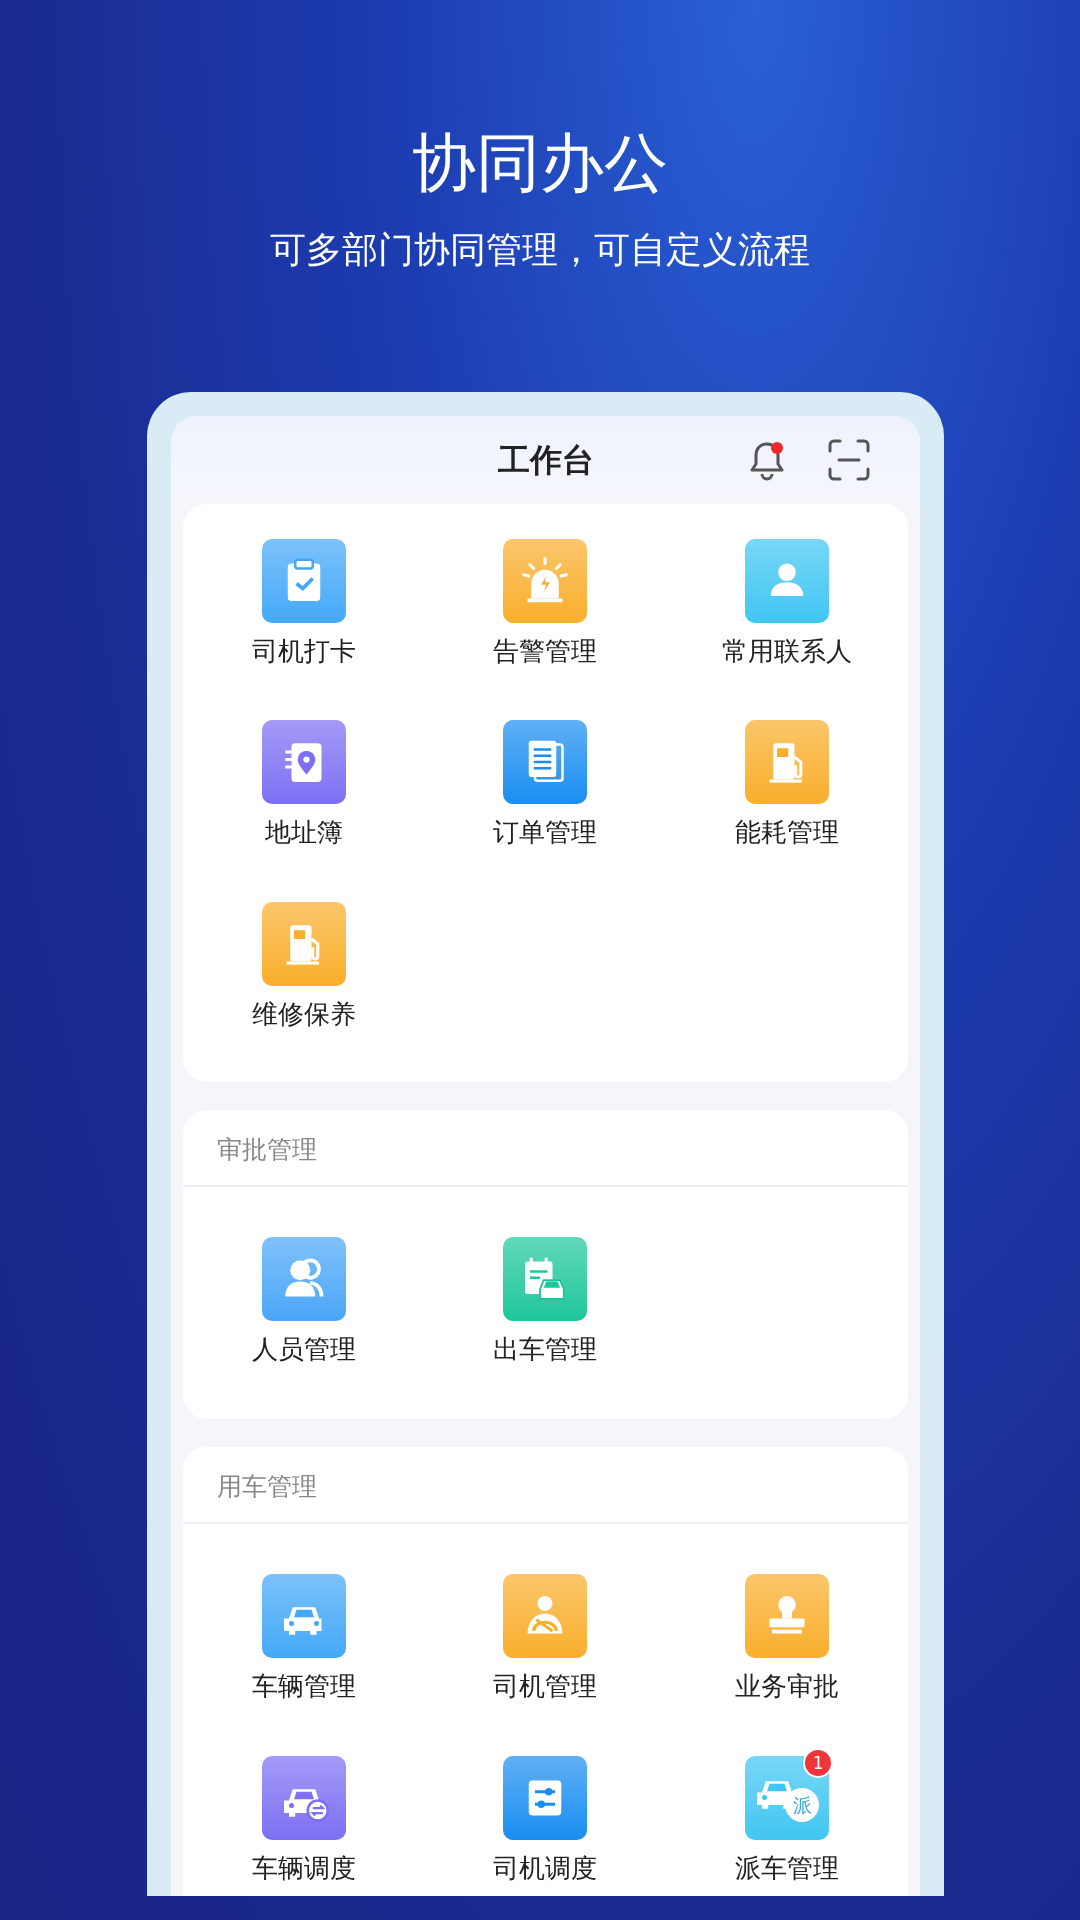 This screenshot has width=1080, height=1920. I want to click on feature-label: 司机管理, so click(545, 1686).